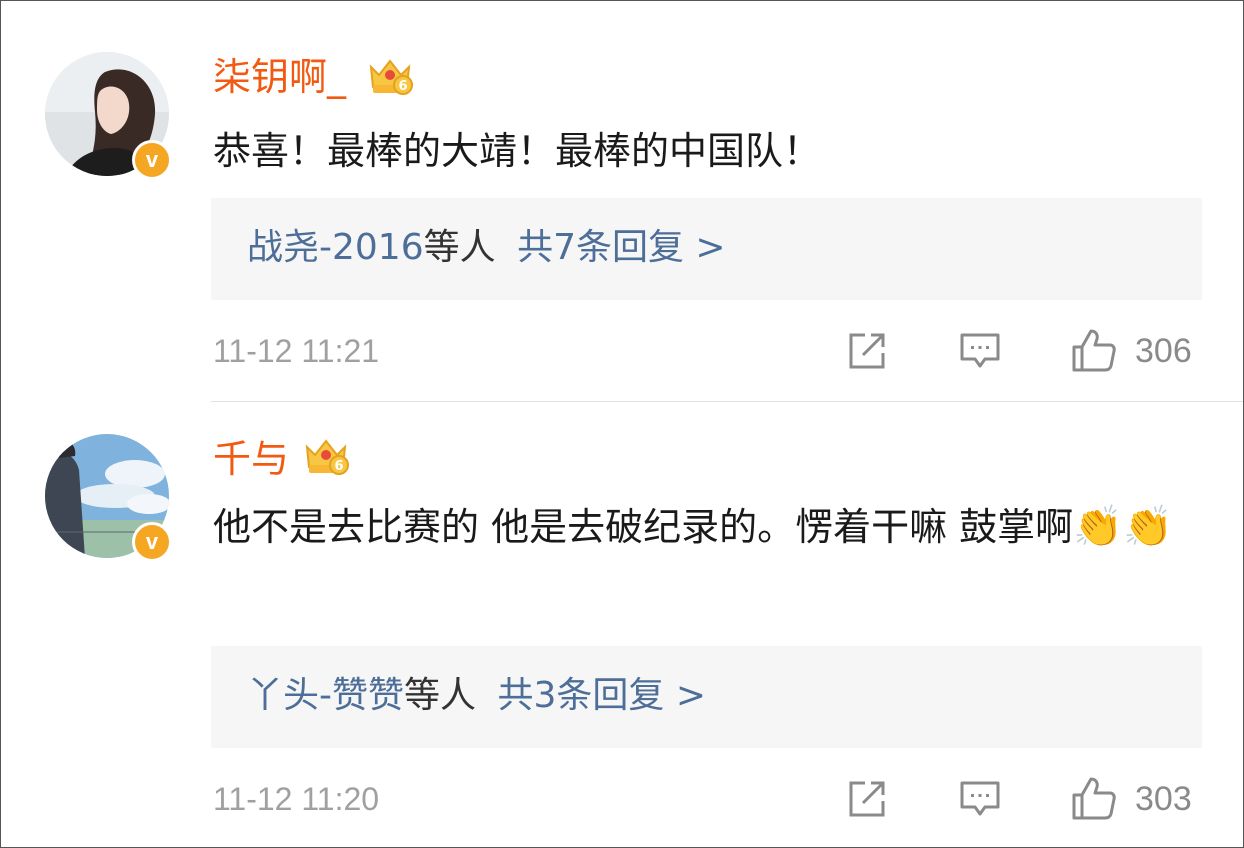  I want to click on username: 千与, so click(251, 459).